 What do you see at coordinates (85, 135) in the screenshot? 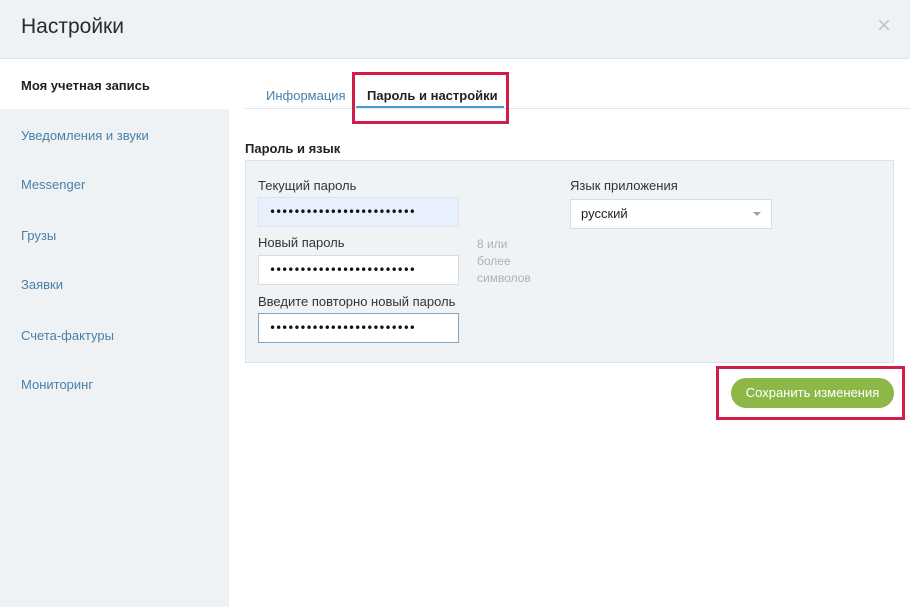
I see `sidebar-item-notifications: Уведомления и звуки` at bounding box center [85, 135].